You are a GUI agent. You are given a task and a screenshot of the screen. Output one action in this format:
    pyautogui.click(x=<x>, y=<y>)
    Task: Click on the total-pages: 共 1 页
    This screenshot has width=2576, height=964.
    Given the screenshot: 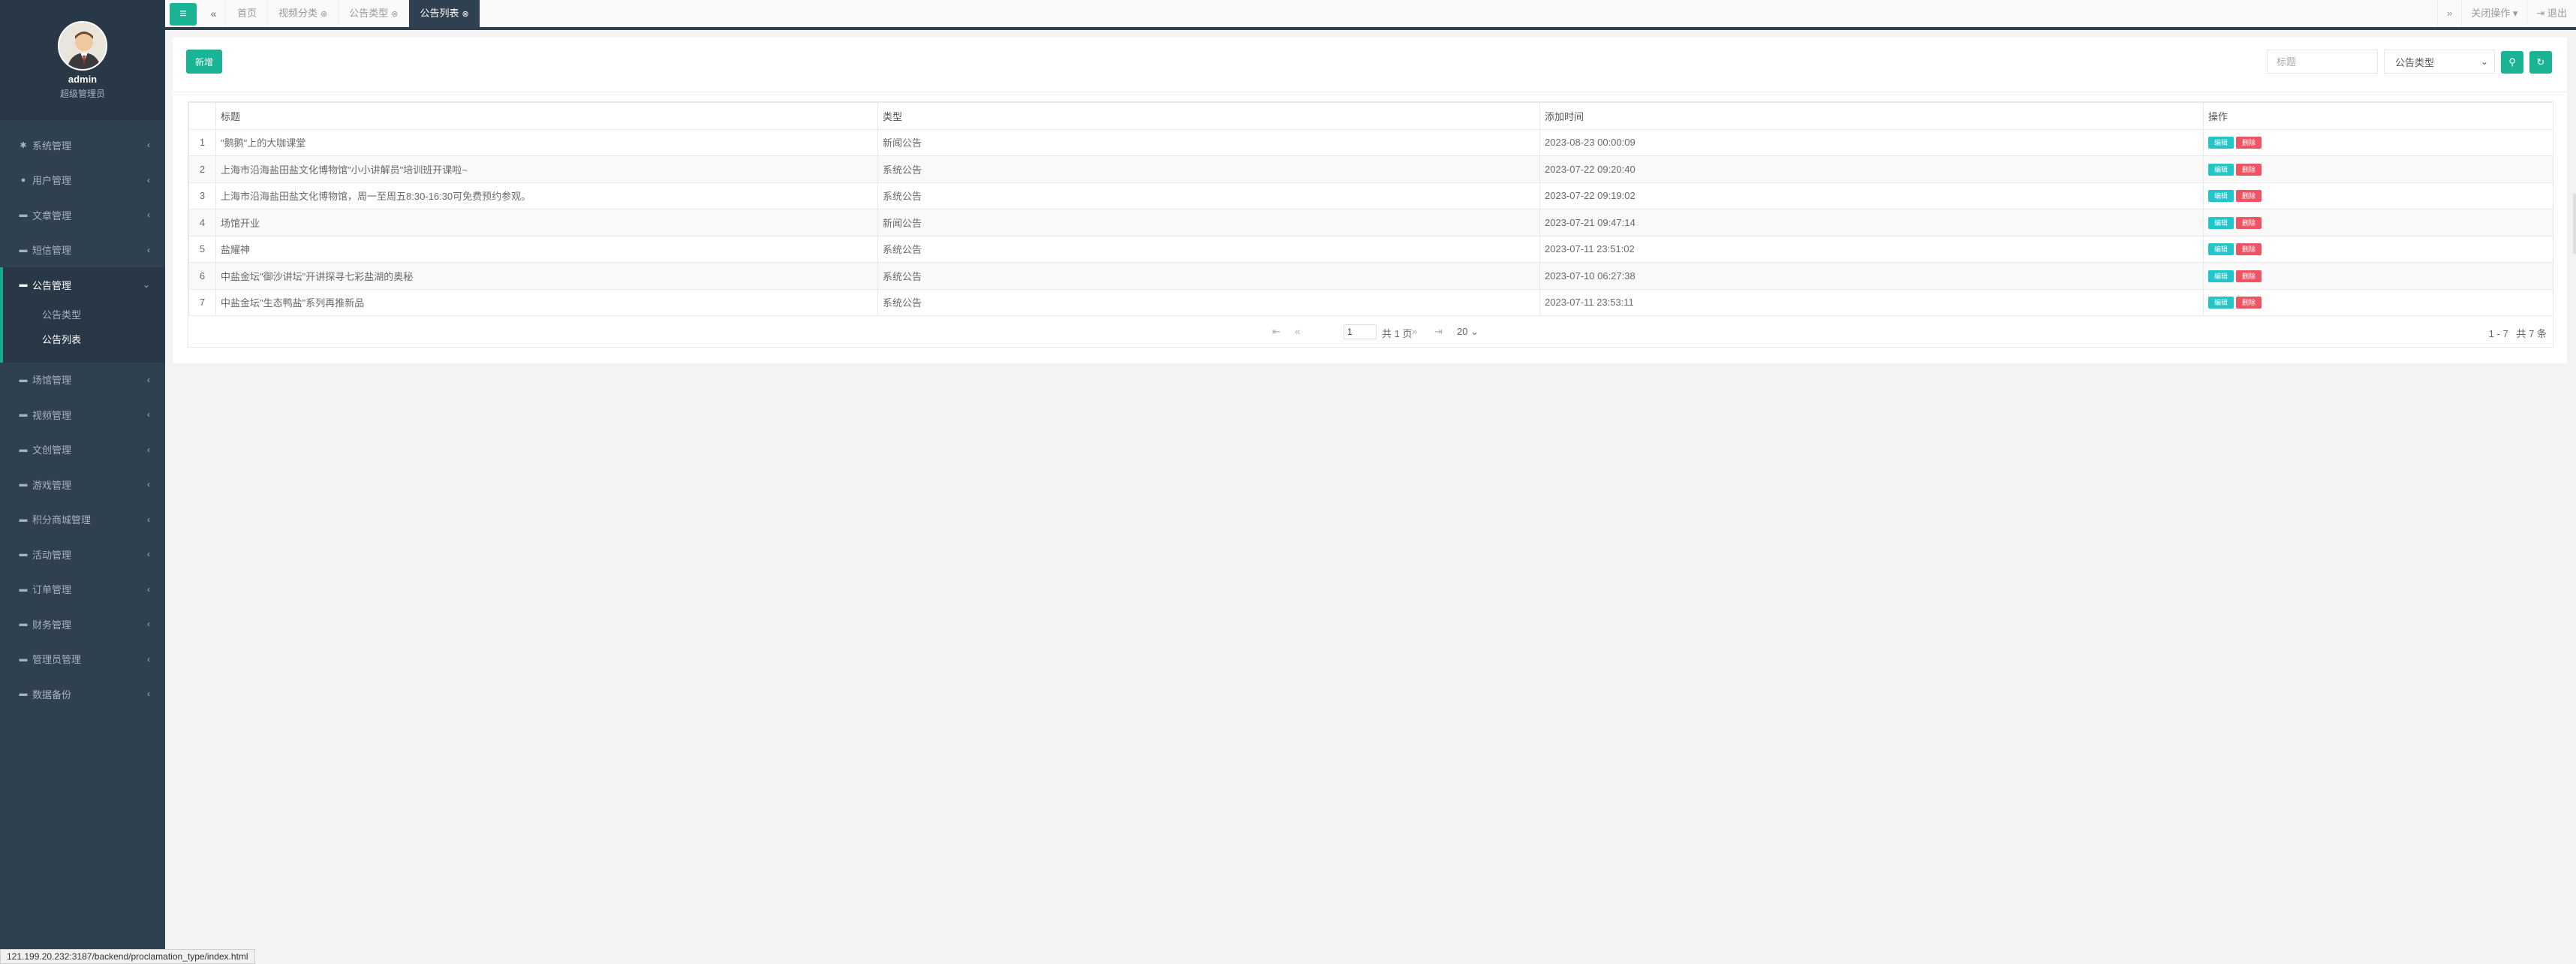 What is the action you would take?
    pyautogui.click(x=1397, y=333)
    